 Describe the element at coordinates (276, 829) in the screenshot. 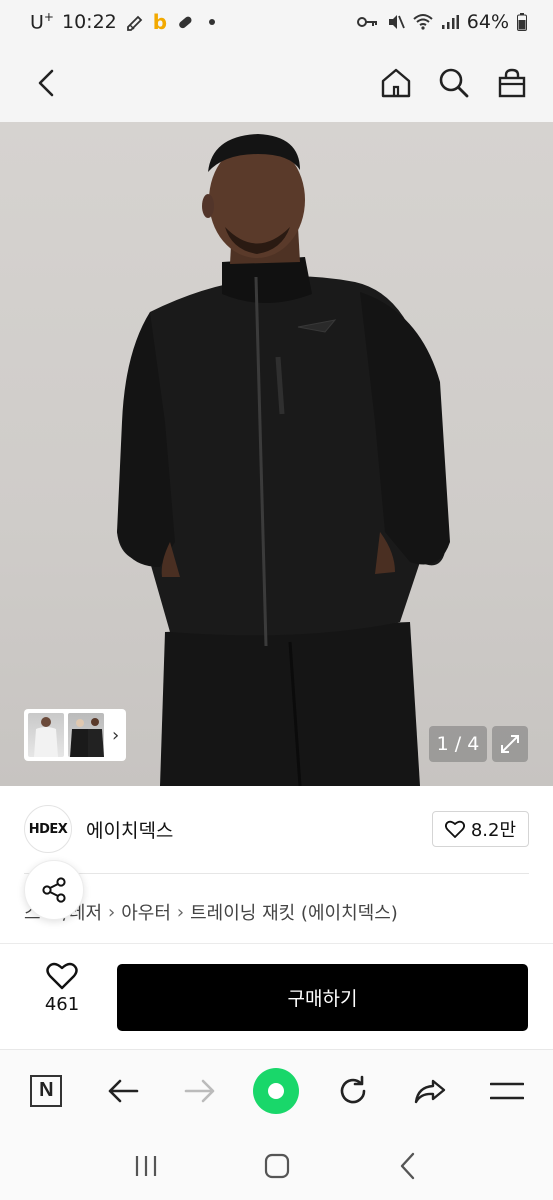

I see `brand-row: HDEX 에이치덱스 8.2만` at that location.